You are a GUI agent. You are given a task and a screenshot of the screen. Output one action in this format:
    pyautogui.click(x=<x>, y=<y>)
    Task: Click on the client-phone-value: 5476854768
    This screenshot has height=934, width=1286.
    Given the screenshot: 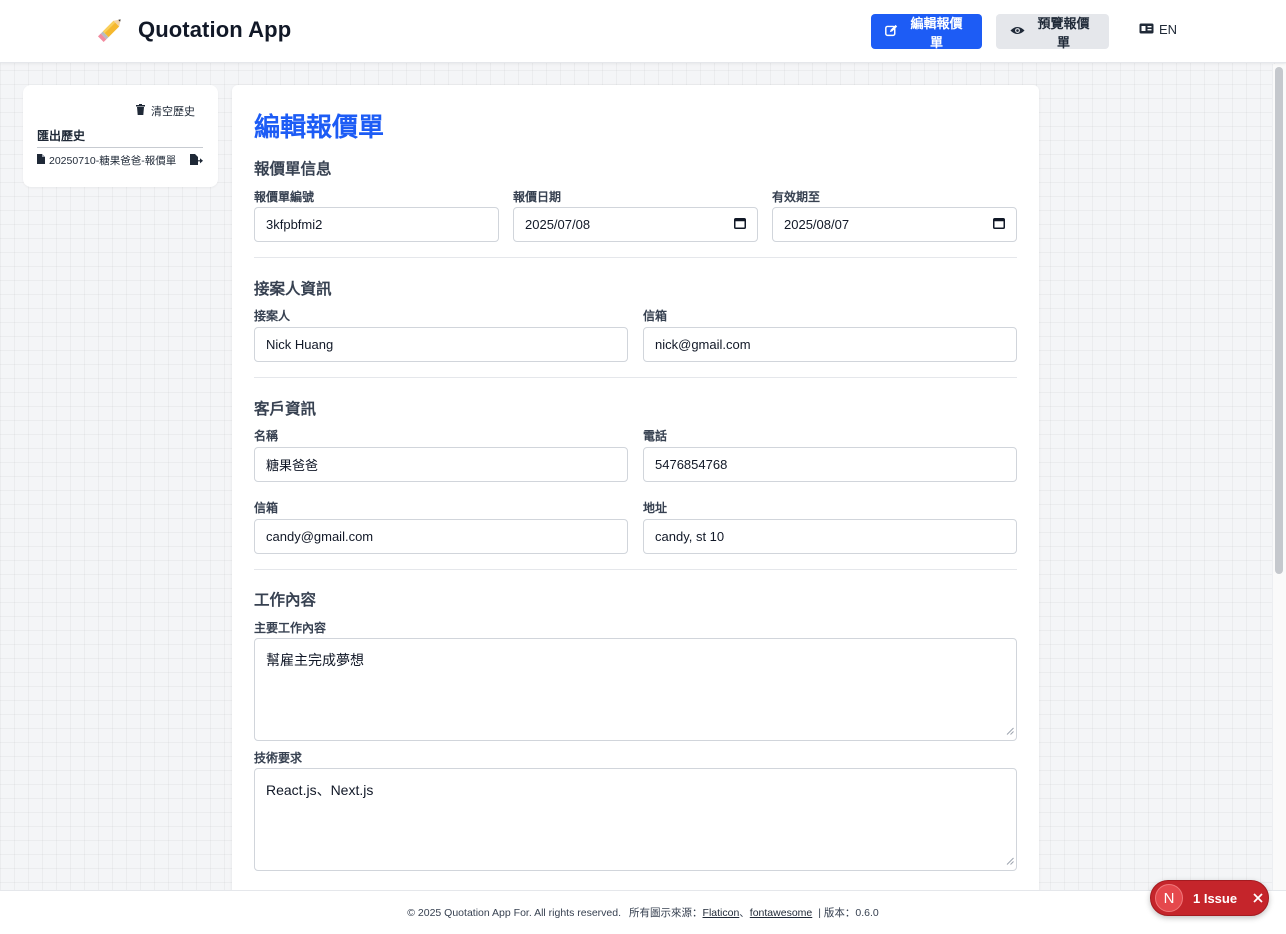 What is the action you would take?
    pyautogui.click(x=691, y=464)
    